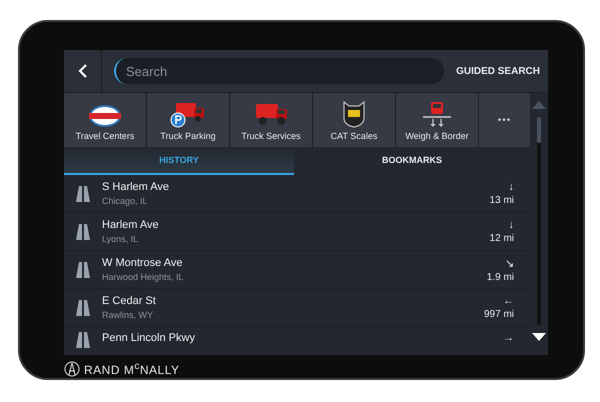 This screenshot has width=600, height=402. What do you see at coordinates (129, 301) in the screenshot?
I see `place-name: E Cedar St` at bounding box center [129, 301].